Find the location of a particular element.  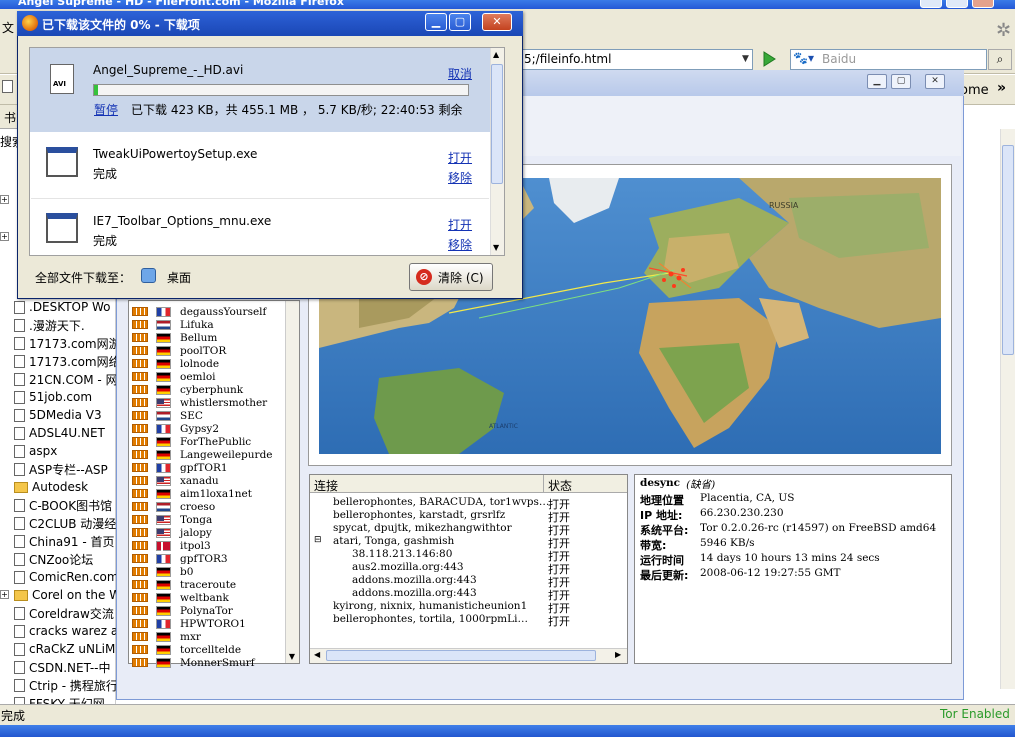

sidebar-bookmark-item: 17173.com网游 is located at coordinates (65, 343).